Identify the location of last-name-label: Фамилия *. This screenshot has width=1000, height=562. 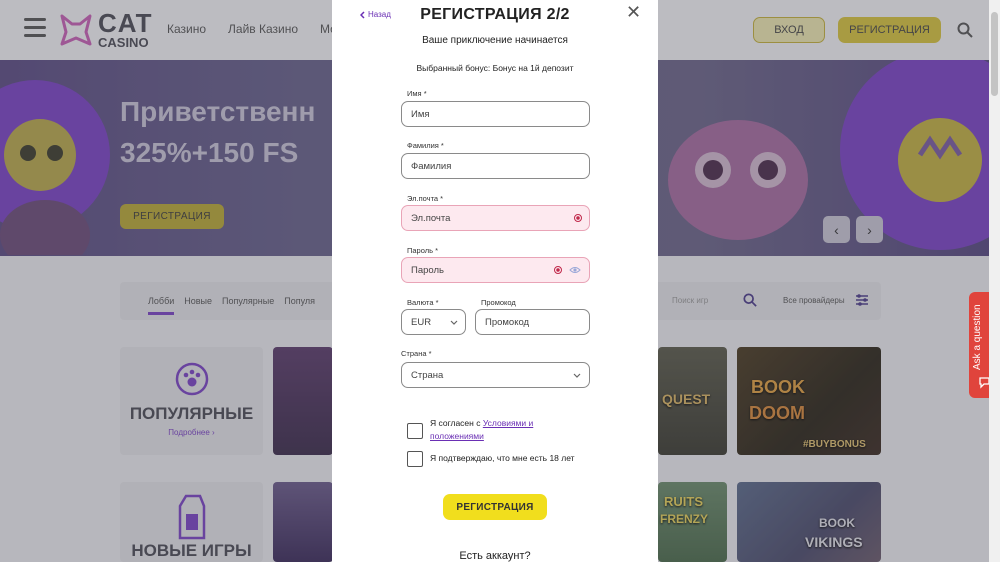
(425, 145).